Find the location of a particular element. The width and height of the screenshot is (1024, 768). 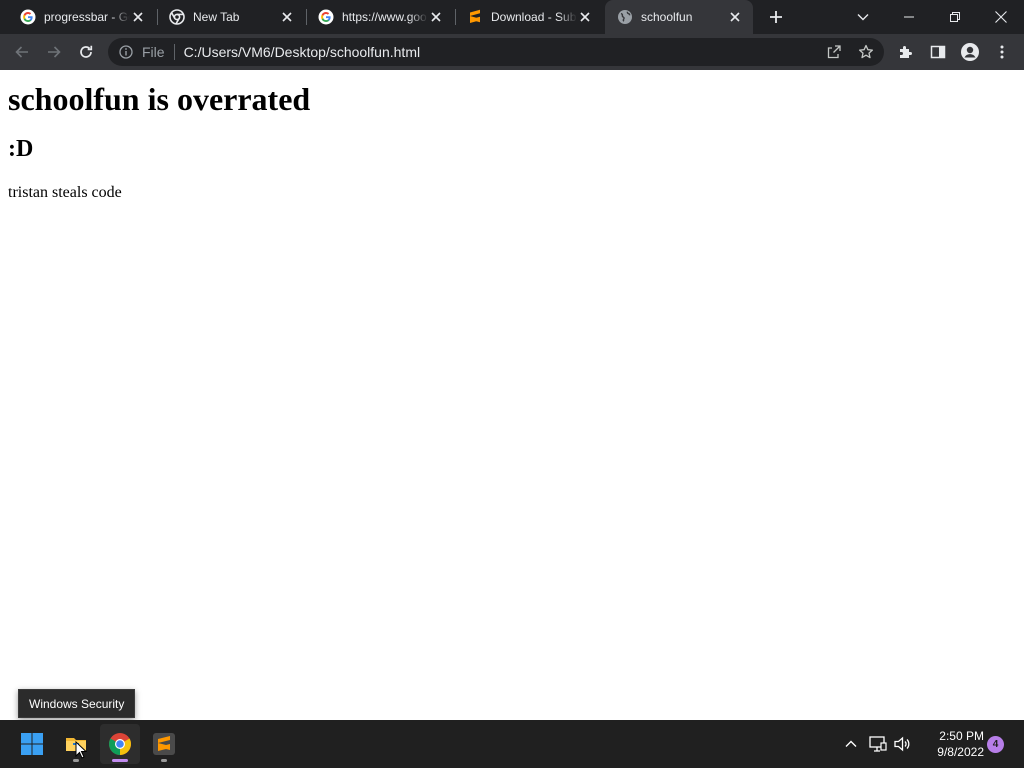

divider is located at coordinates (174, 52).